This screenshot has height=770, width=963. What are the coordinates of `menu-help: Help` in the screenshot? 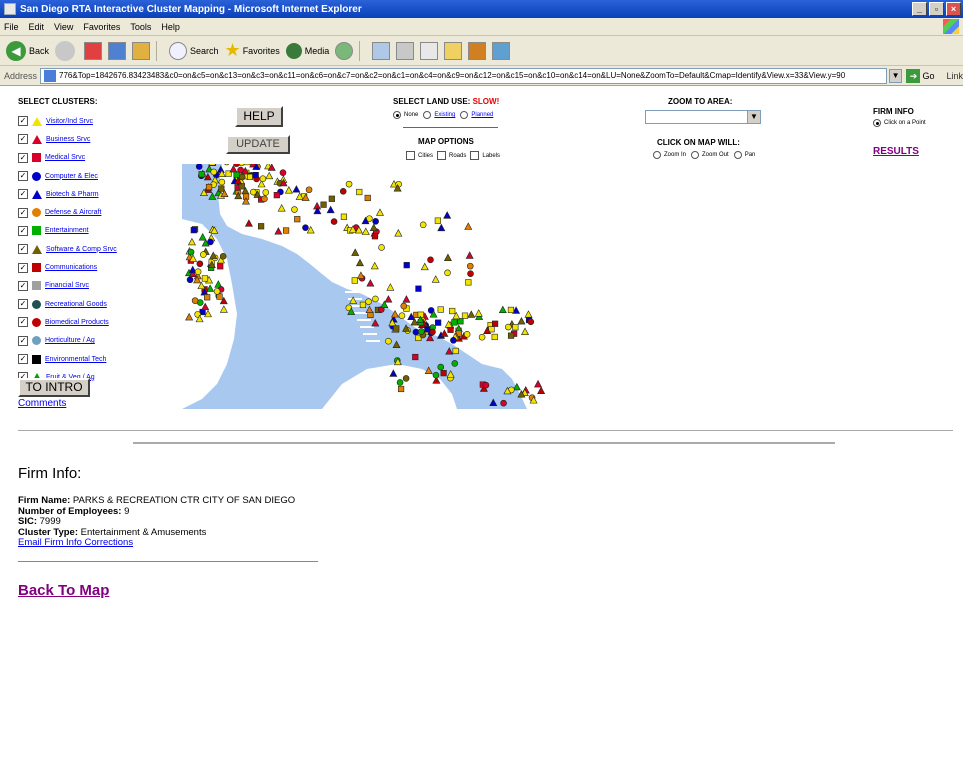 It's located at (170, 27).